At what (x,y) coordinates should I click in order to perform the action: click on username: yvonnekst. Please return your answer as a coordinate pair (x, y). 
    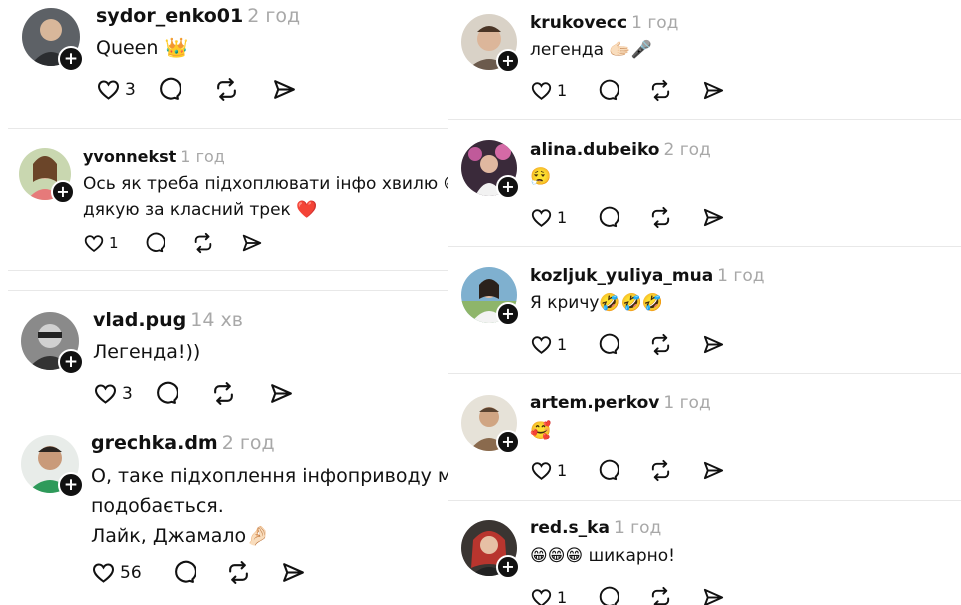
    Looking at the image, I should click on (129, 156).